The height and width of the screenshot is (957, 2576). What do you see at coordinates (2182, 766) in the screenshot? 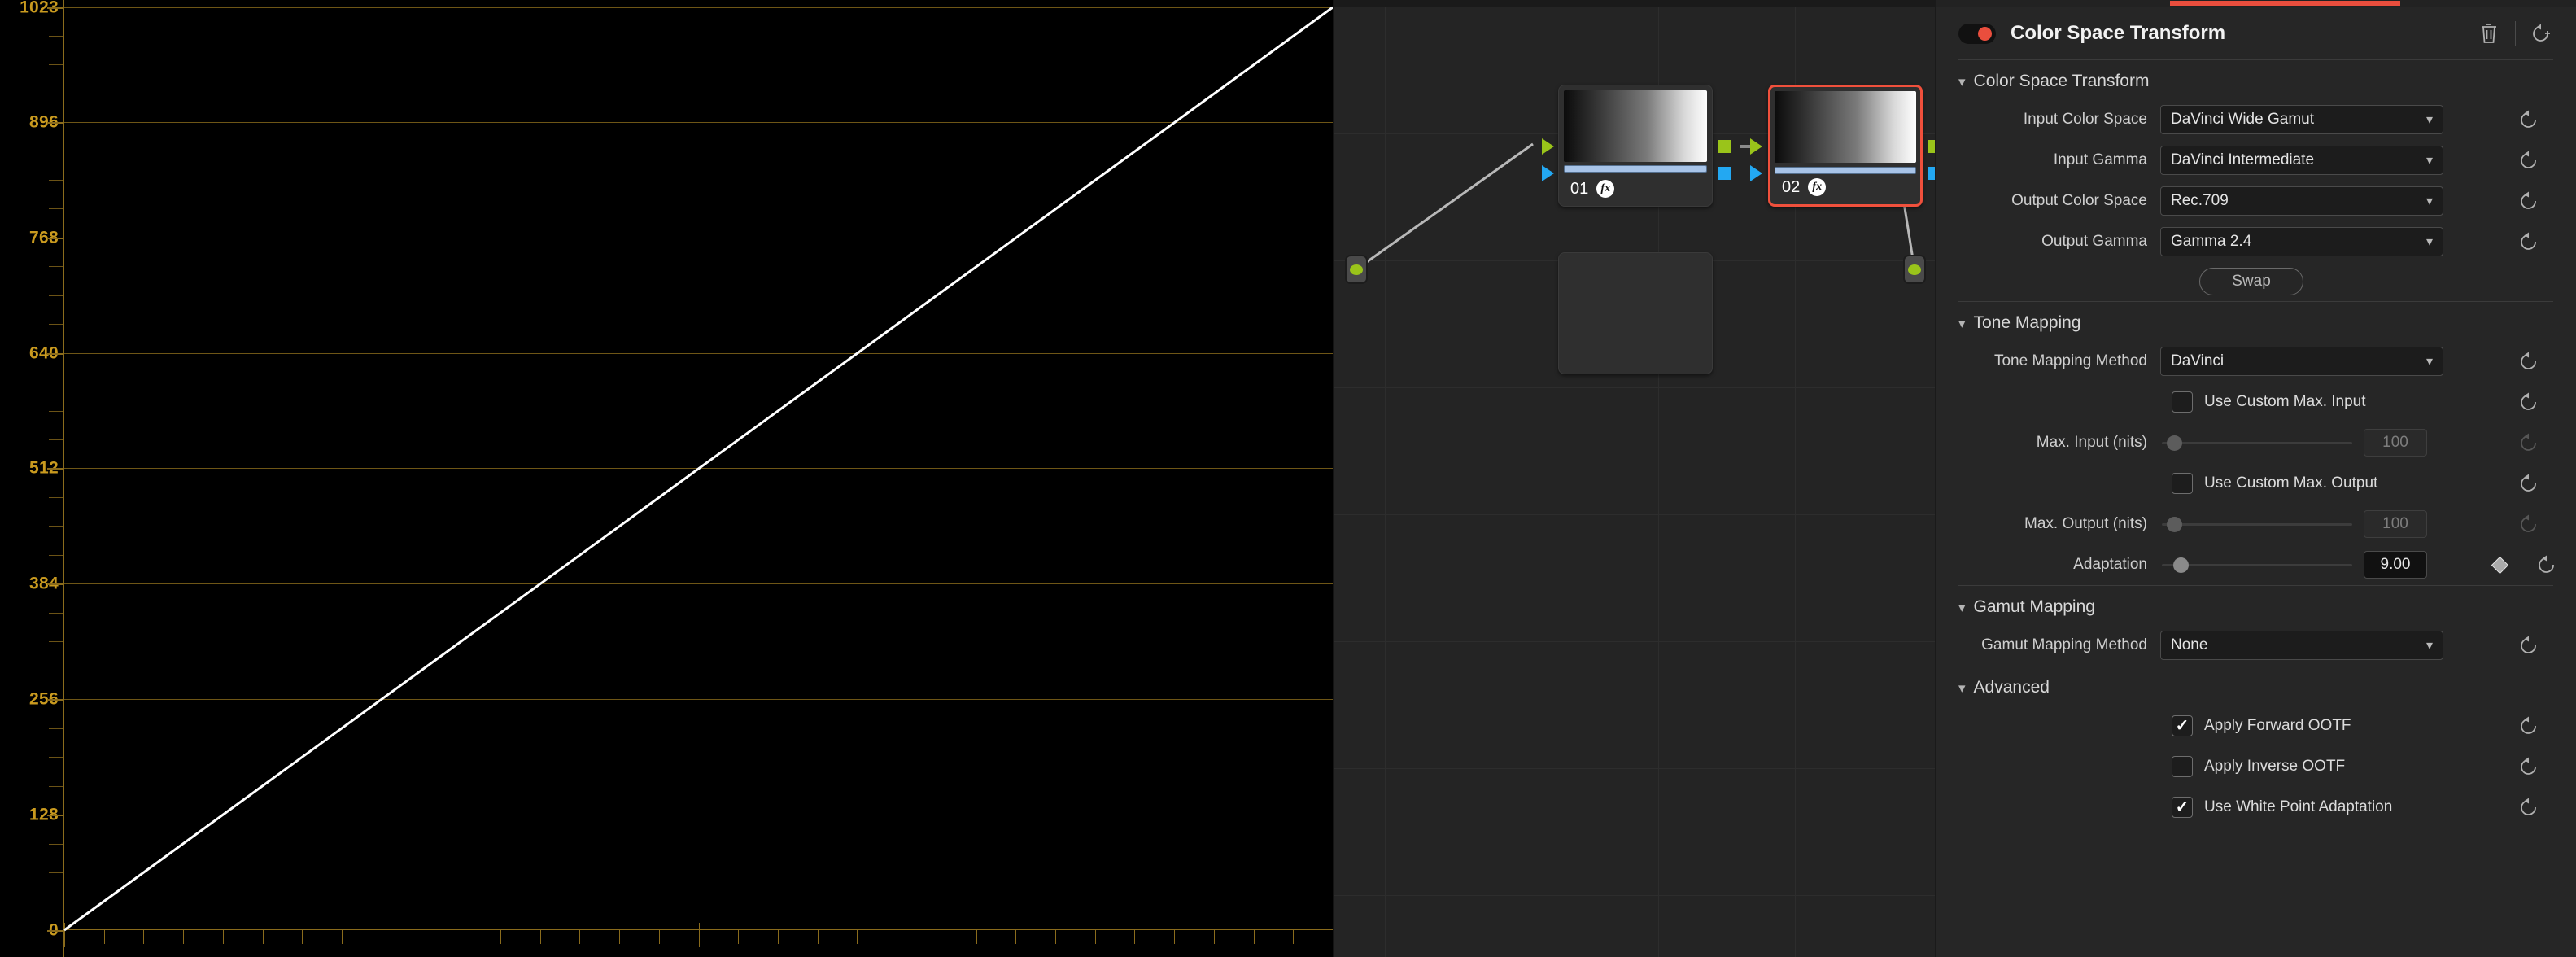
I see `checkbox-apply-inverse-ootf` at bounding box center [2182, 766].